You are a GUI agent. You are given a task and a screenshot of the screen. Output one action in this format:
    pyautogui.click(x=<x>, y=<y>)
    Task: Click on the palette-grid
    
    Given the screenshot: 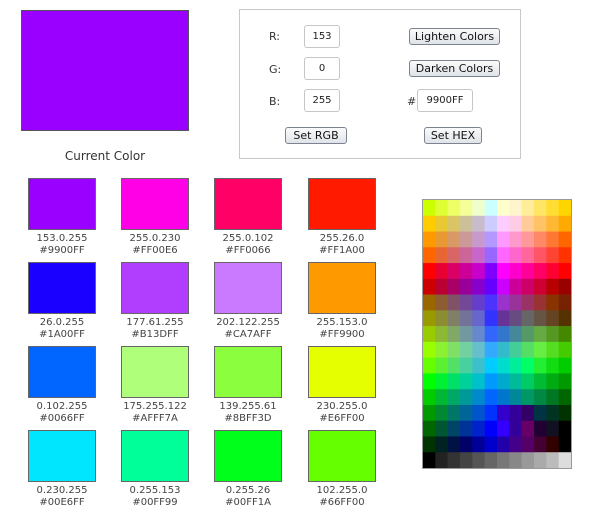 What is the action you would take?
    pyautogui.click(x=497, y=334)
    